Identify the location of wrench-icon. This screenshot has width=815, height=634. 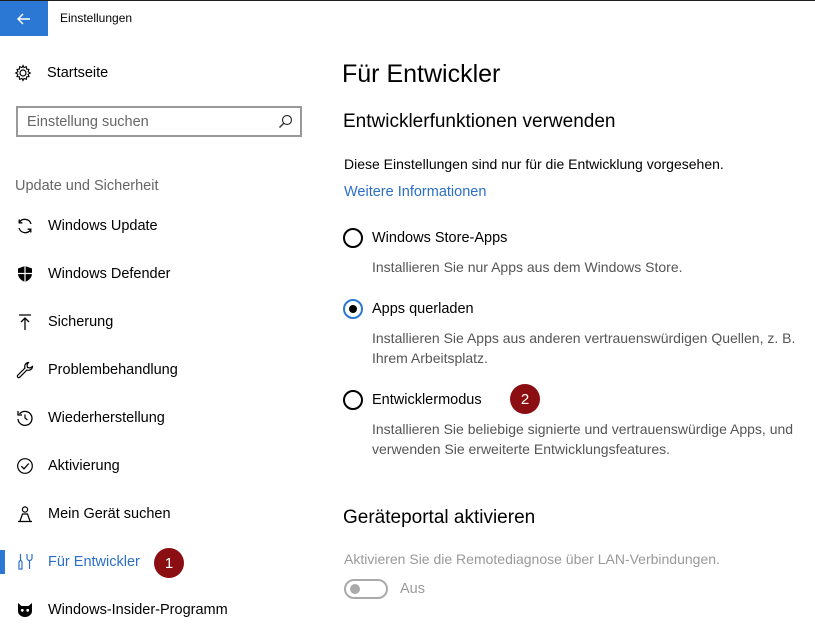
(25, 370).